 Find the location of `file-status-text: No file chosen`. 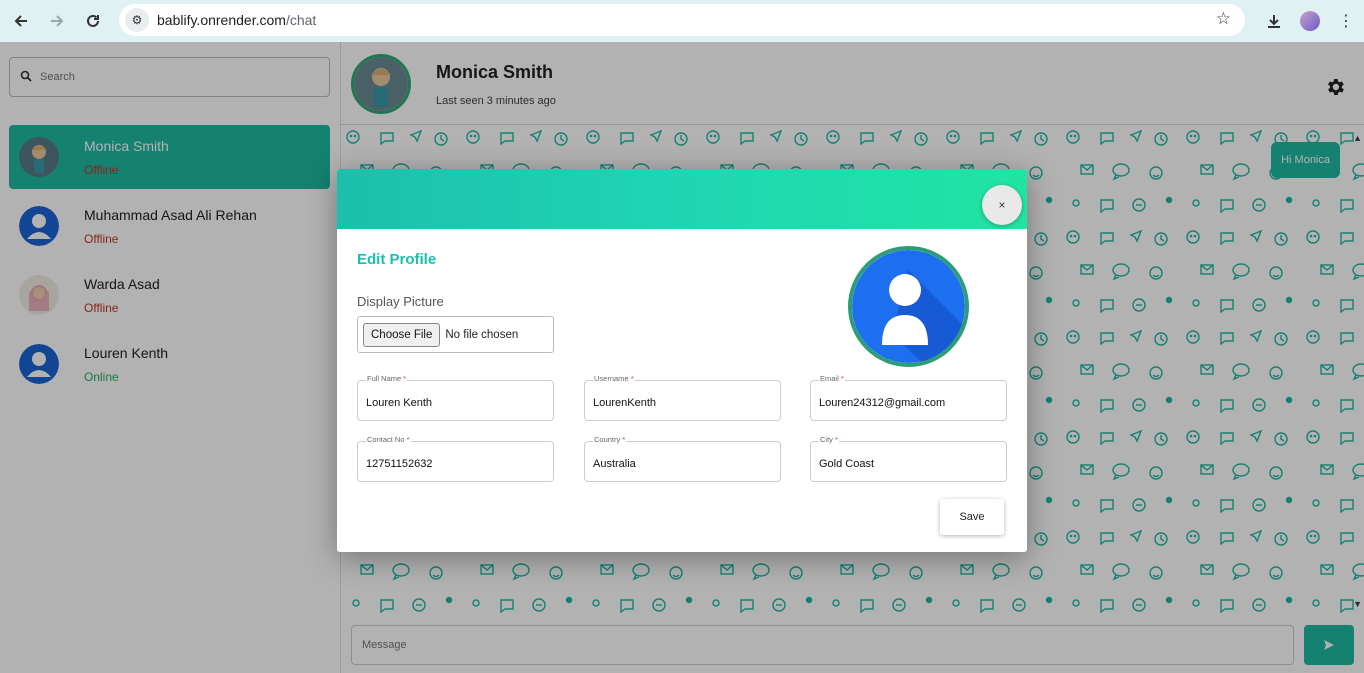

file-status-text: No file chosen is located at coordinates (482, 334).